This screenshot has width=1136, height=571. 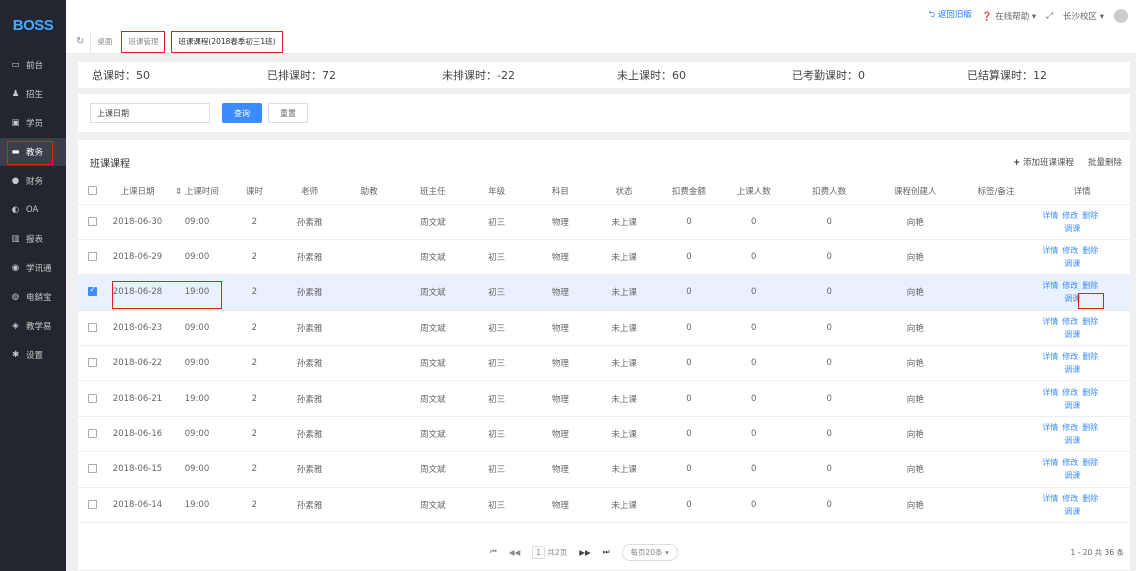 What do you see at coordinates (649, 552) in the screenshot?
I see `per-page-select: 每页20条 ▾` at bounding box center [649, 552].